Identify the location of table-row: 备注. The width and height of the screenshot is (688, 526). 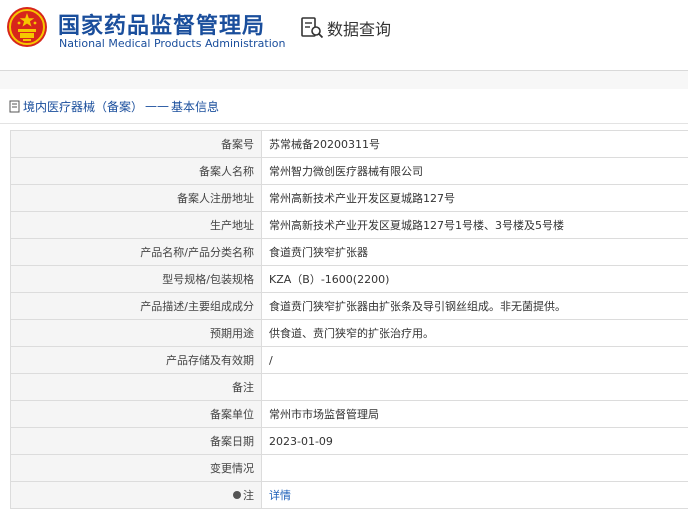
(349, 387).